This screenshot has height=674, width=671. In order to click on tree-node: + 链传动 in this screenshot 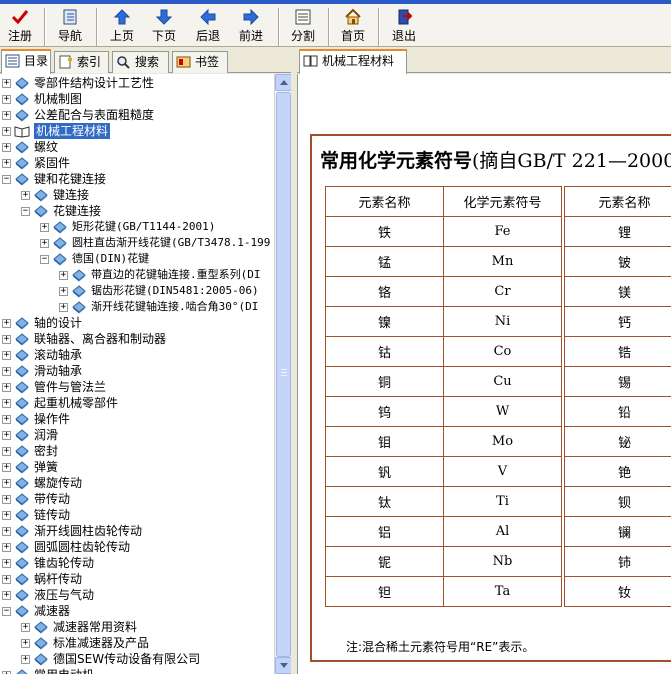, I will do `click(137, 515)`.